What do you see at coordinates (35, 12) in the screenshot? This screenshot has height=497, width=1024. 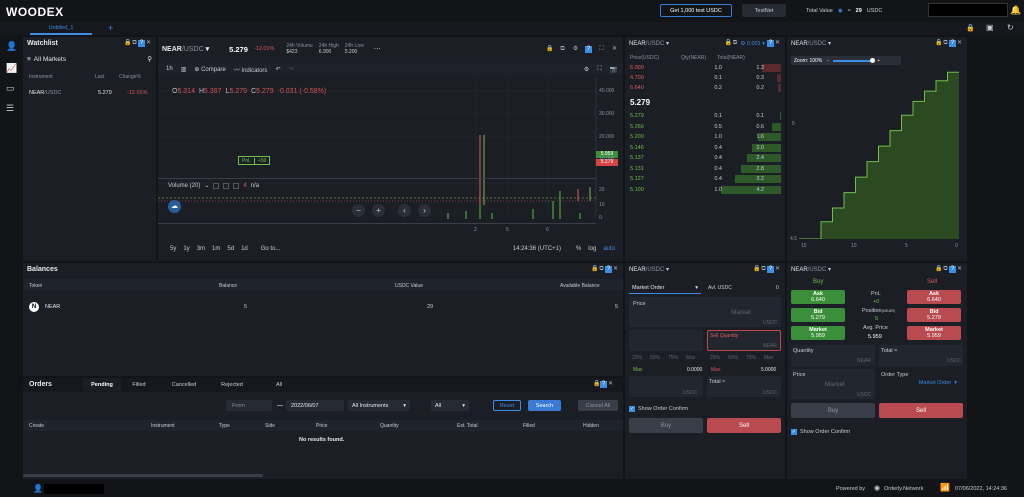 I see `logo: WOODEX` at bounding box center [35, 12].